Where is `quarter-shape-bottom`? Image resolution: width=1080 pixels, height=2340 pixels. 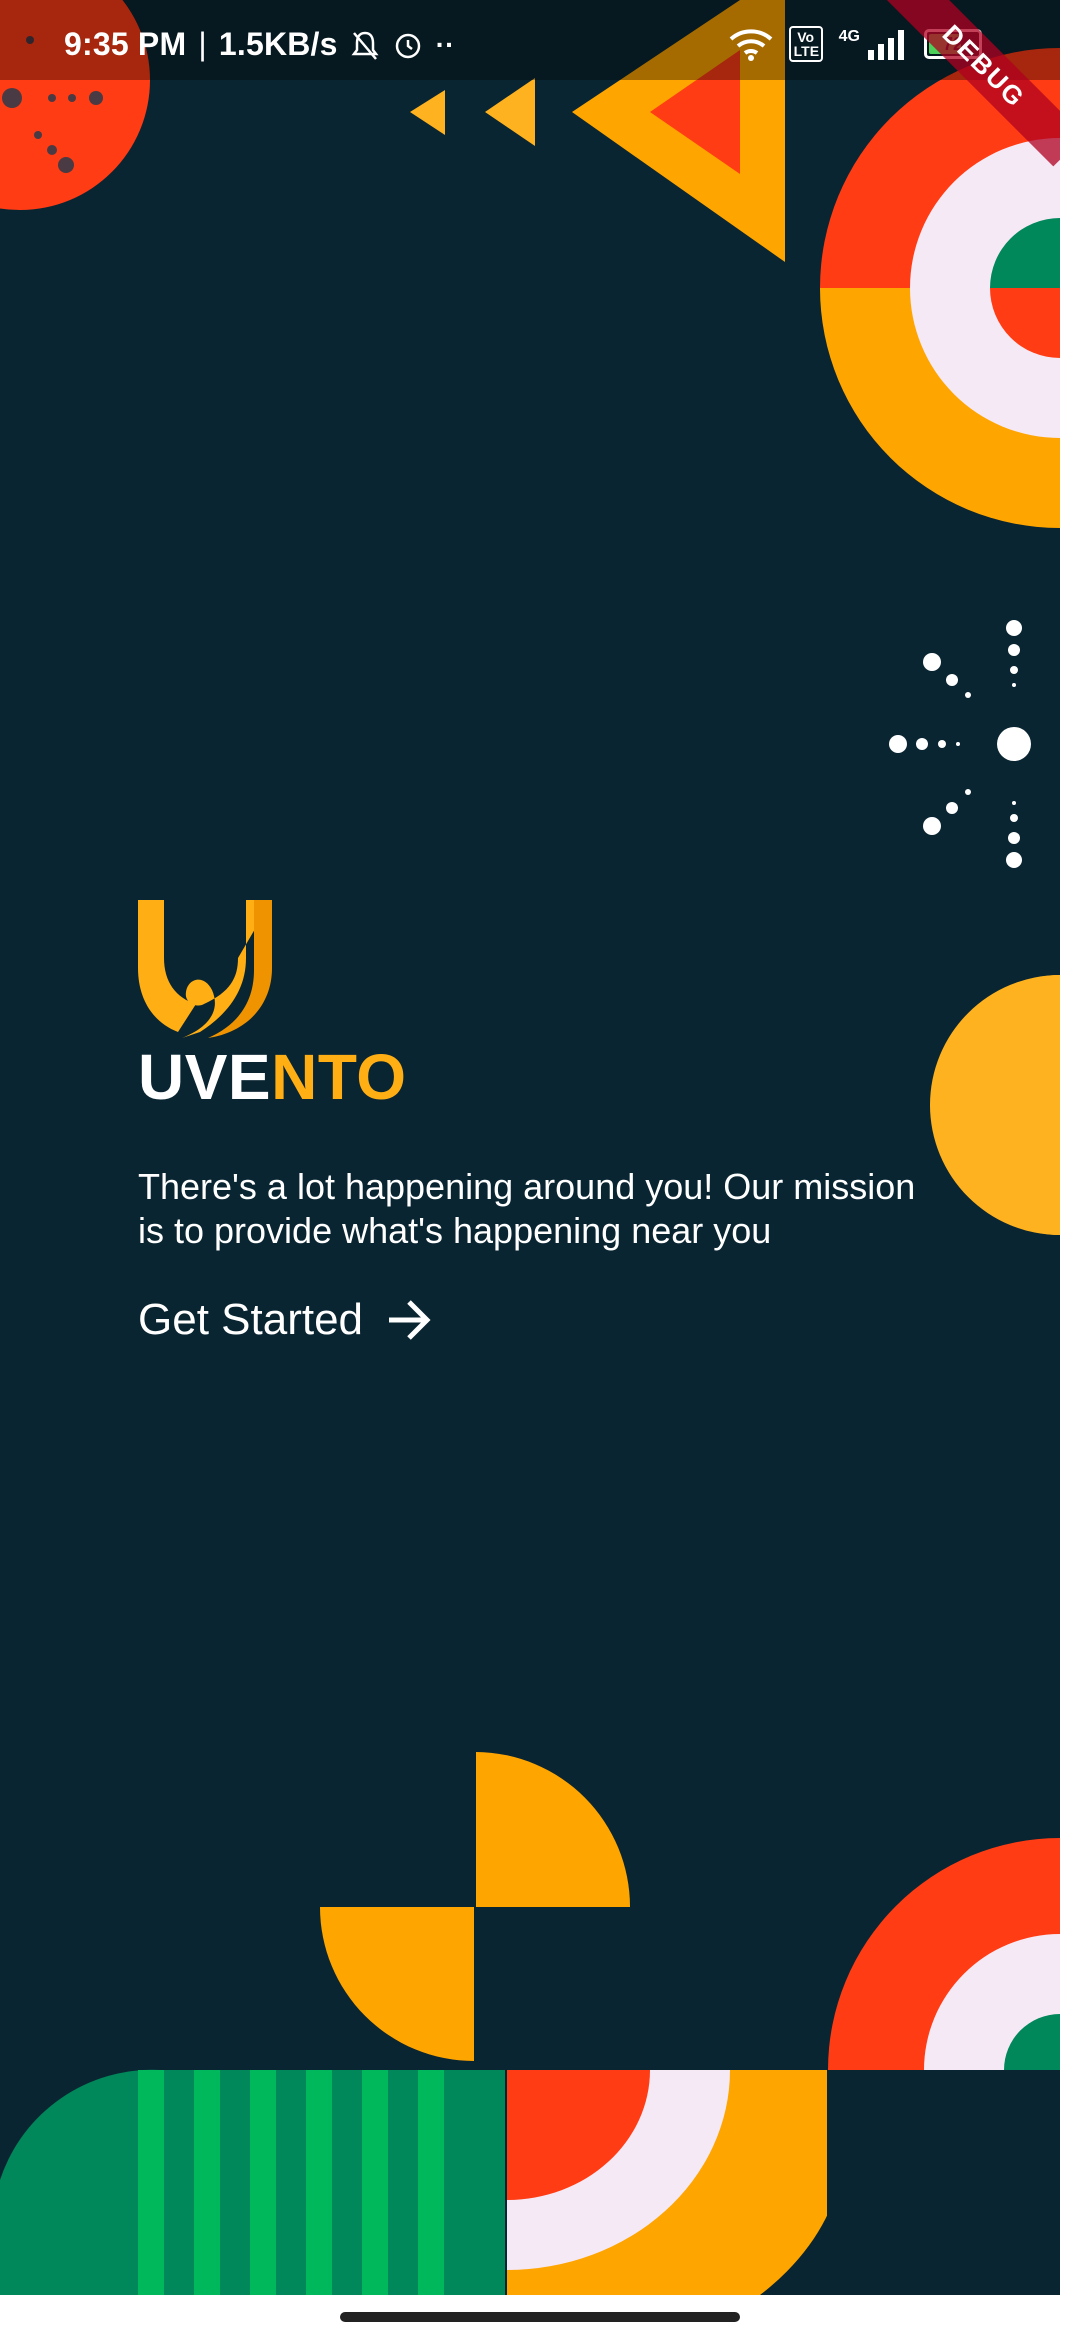
quarter-shape-bottom is located at coordinates (397, 1984).